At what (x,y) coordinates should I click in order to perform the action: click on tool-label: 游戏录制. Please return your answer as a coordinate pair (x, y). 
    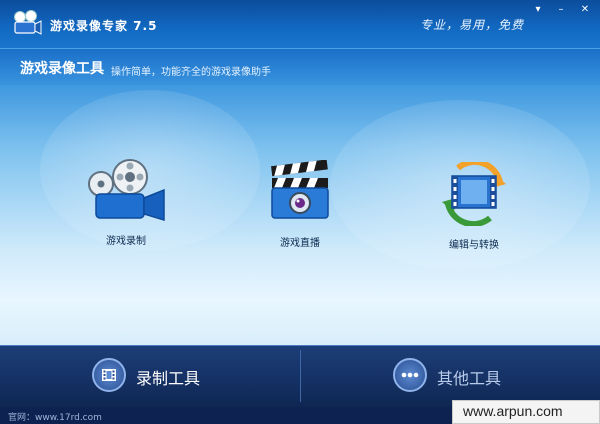
    Looking at the image, I should click on (126, 241).